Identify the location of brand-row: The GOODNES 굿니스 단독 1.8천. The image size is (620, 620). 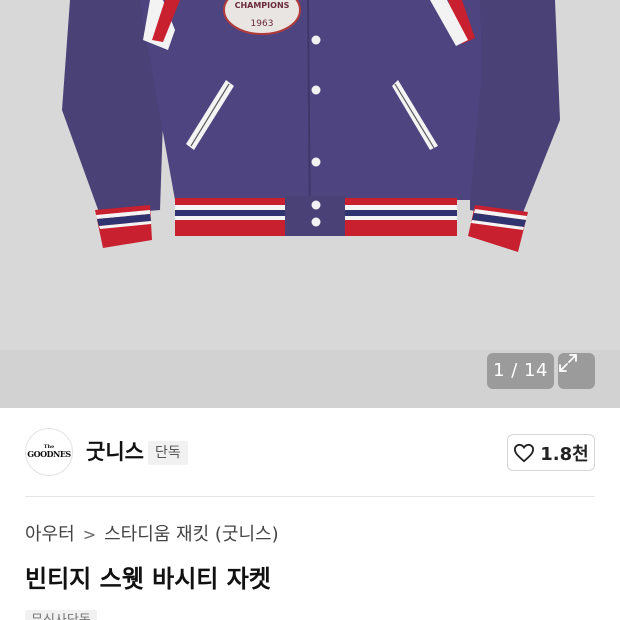
(310, 453).